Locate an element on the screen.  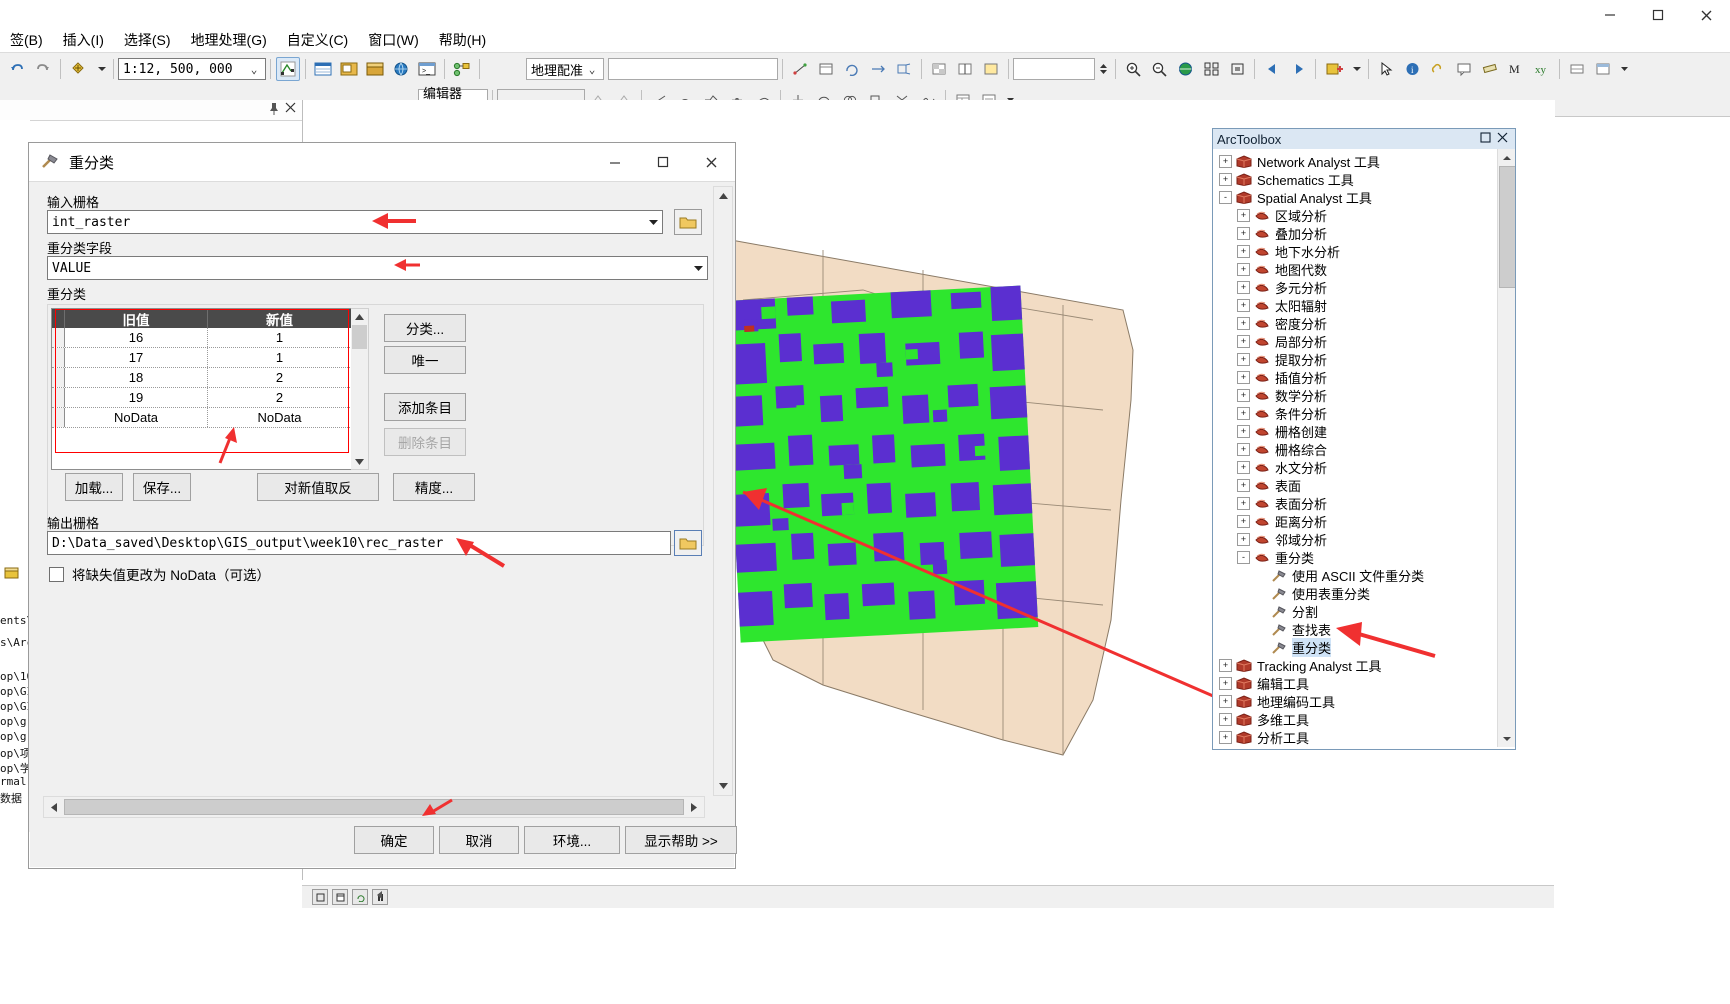
add-data-icon is located at coordinates (1335, 69).